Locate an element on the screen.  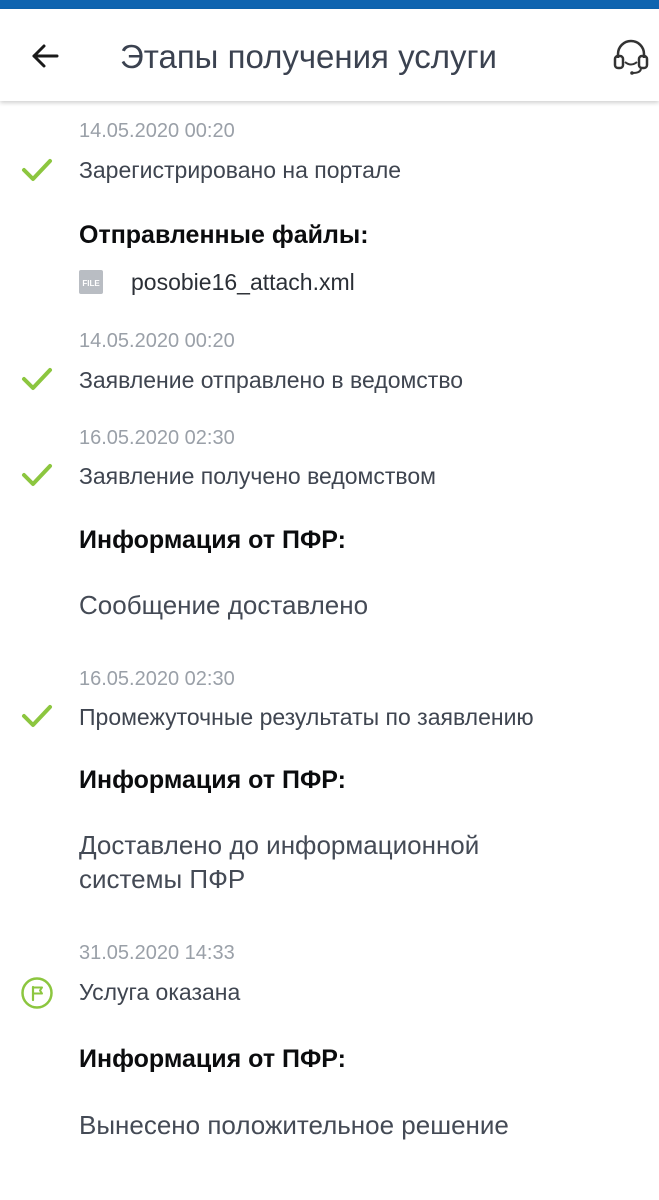
step-title: Зарегистрировано на портале is located at coordinates (240, 170).